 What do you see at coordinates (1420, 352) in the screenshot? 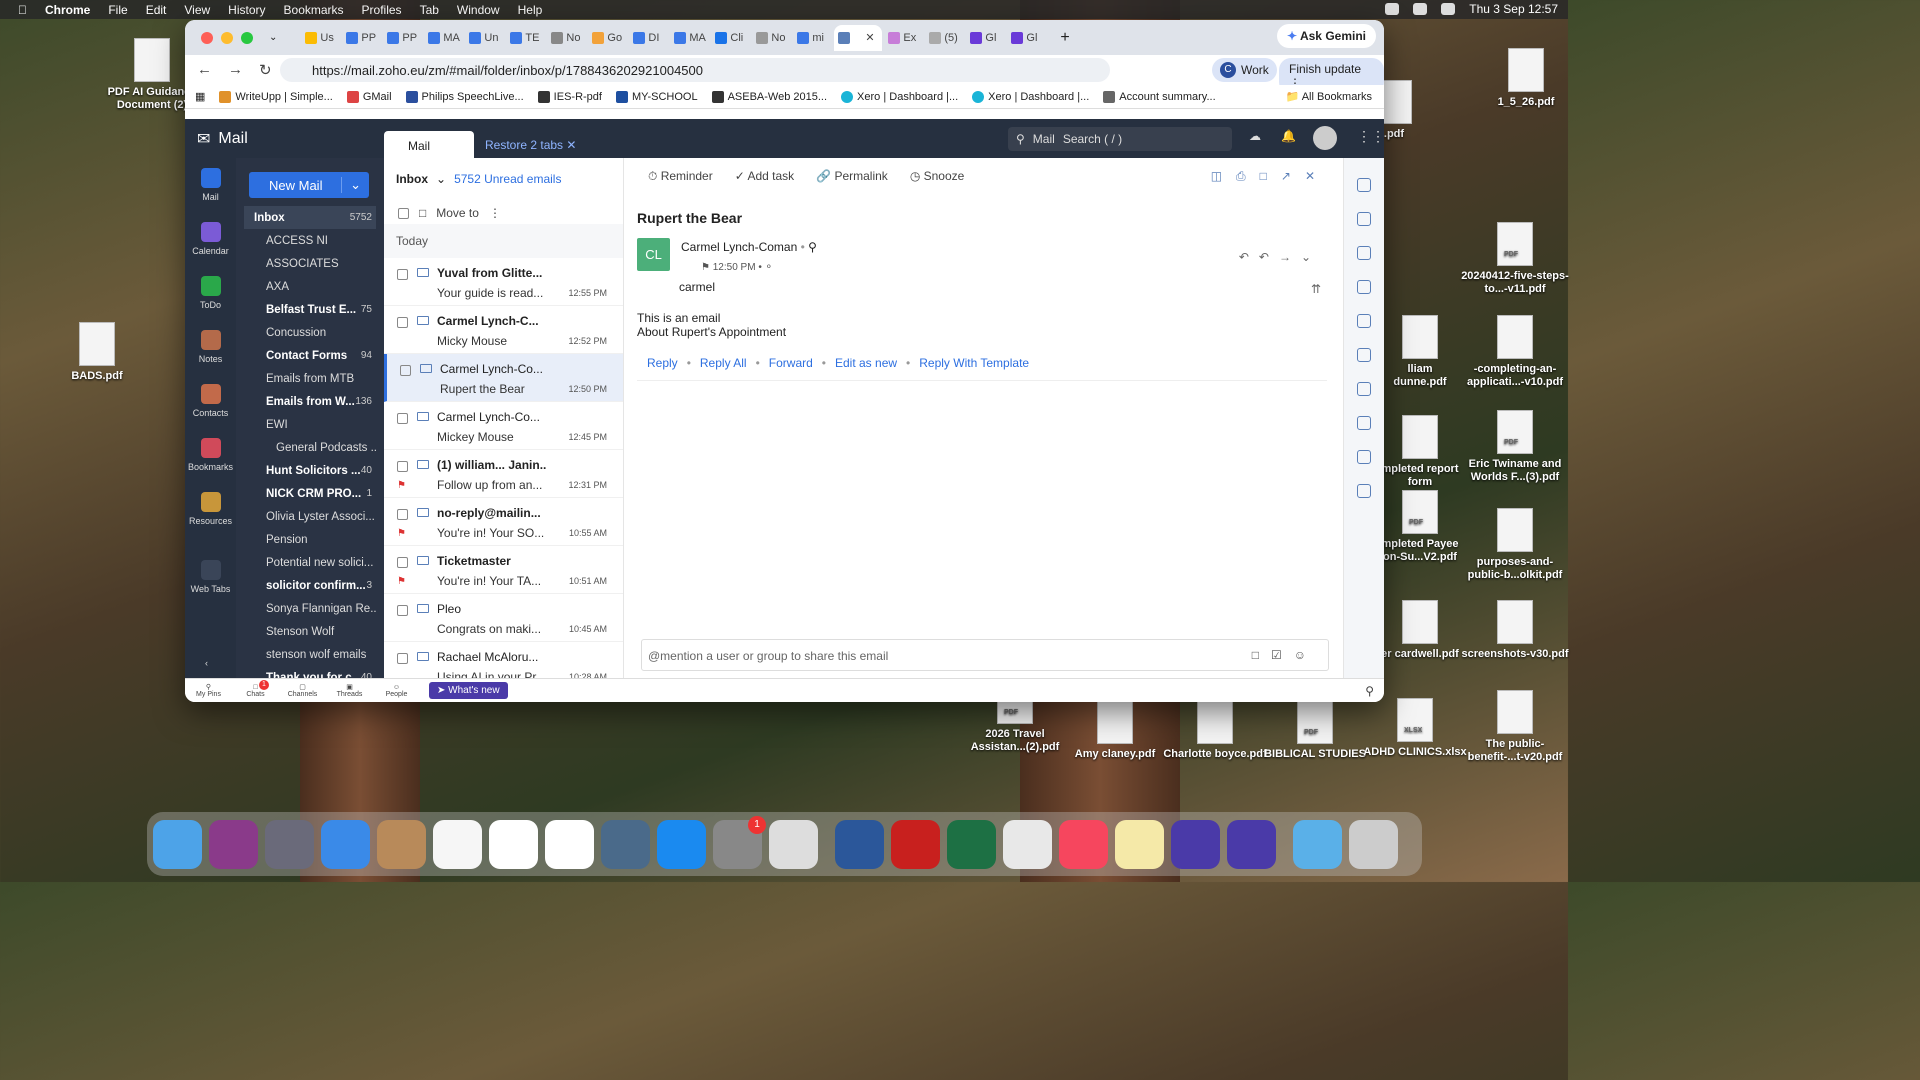
I see `desktop-file: lliam dunne.pdf` at bounding box center [1420, 352].